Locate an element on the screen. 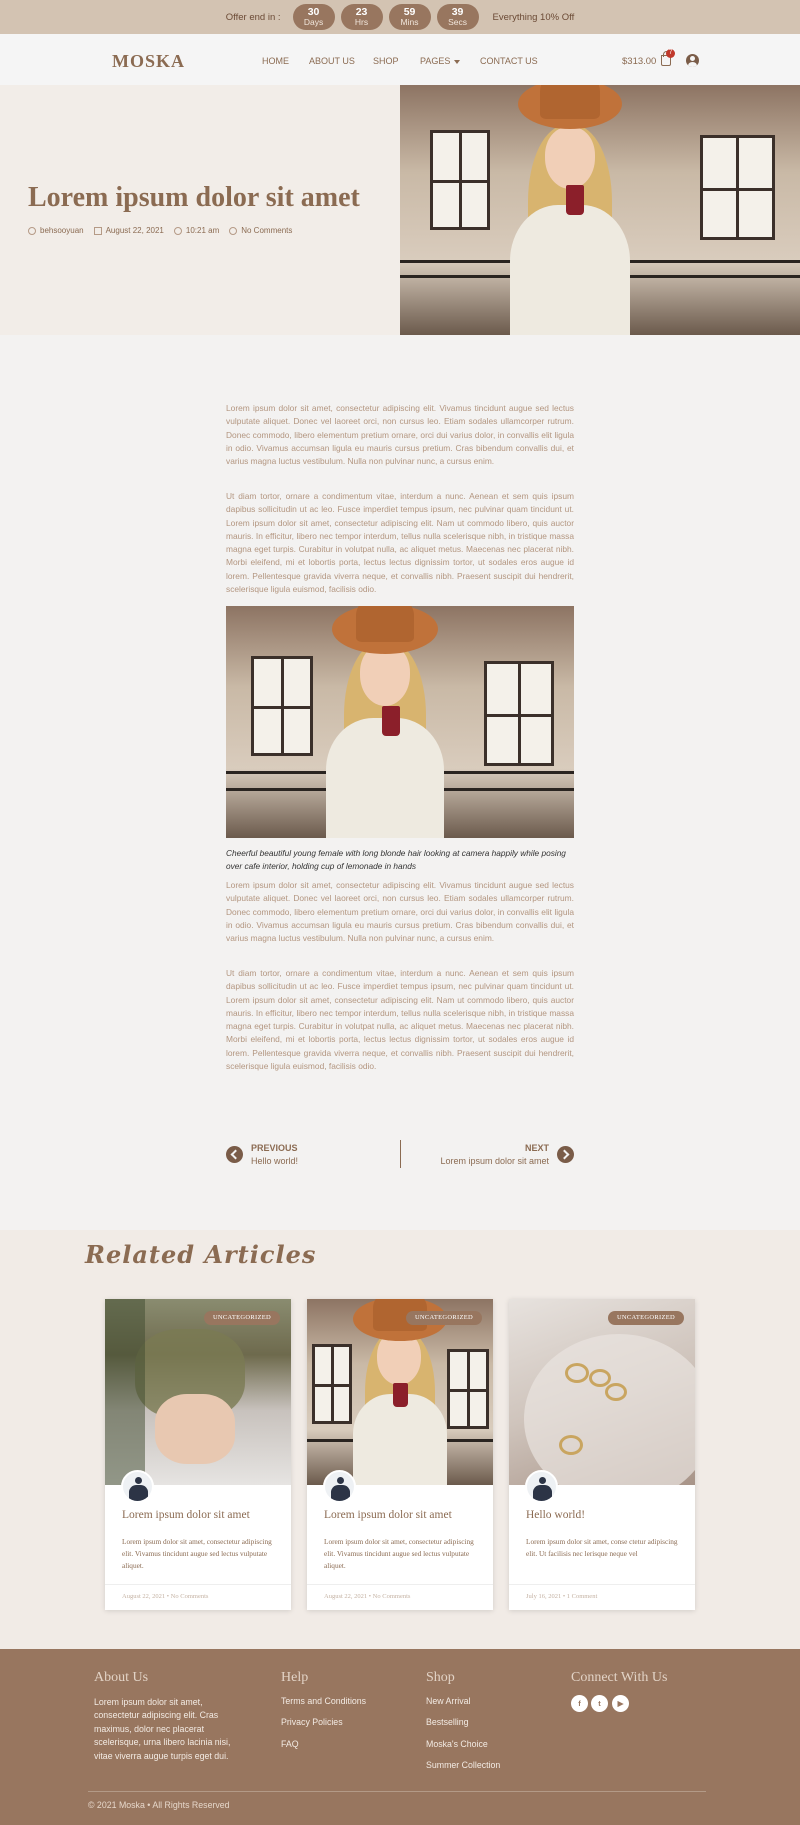  calendar-icon is located at coordinates (97, 230).